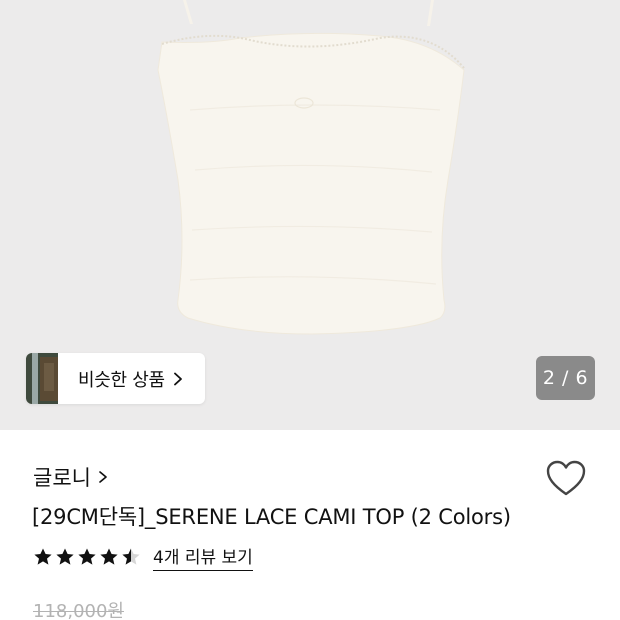 The width and height of the screenshot is (620, 620). What do you see at coordinates (566, 479) in the screenshot?
I see `wishlist-heart-icon` at bounding box center [566, 479].